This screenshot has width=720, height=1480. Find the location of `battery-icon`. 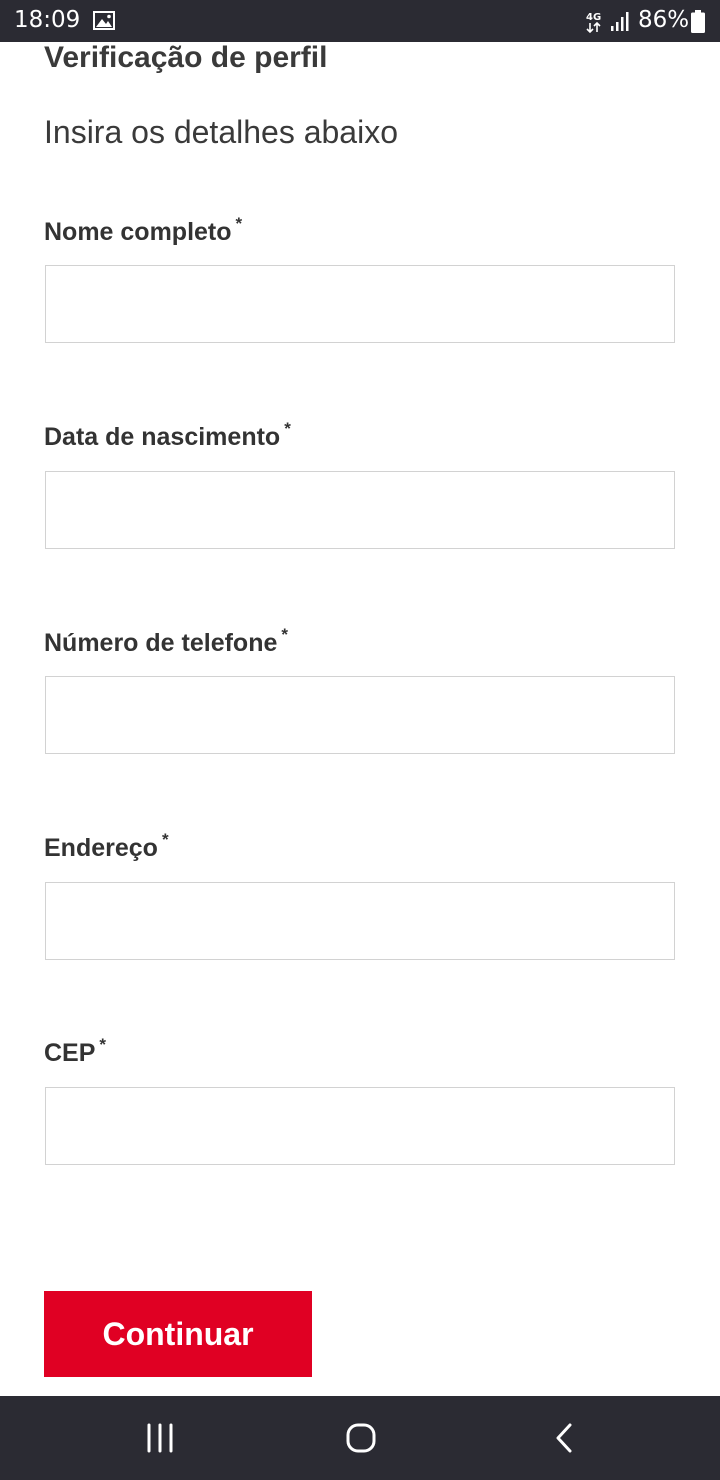

battery-icon is located at coordinates (698, 21).